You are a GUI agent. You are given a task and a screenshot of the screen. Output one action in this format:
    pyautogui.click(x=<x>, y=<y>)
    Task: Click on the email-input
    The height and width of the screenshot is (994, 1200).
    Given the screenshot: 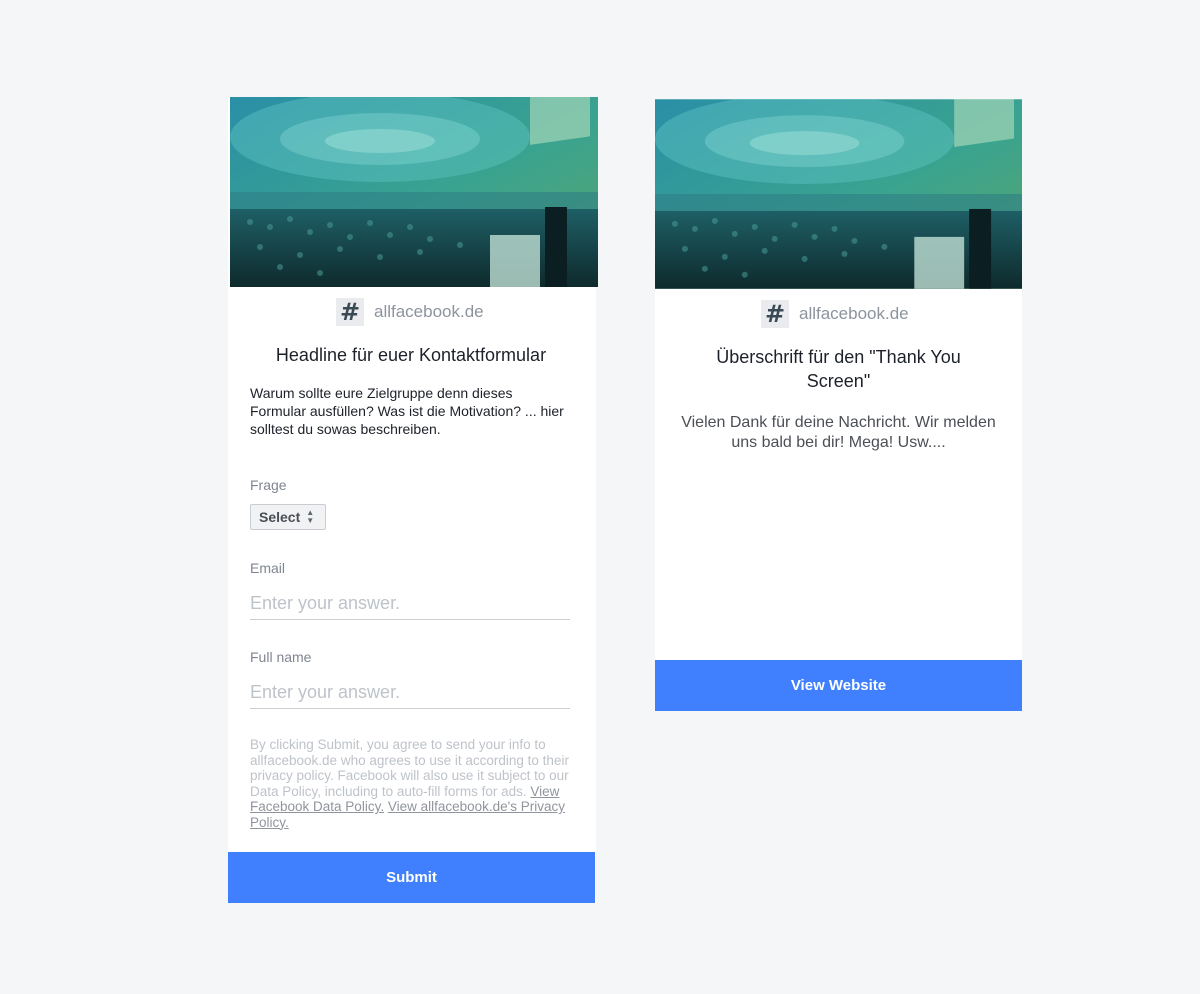 What is the action you would take?
    pyautogui.click(x=410, y=604)
    